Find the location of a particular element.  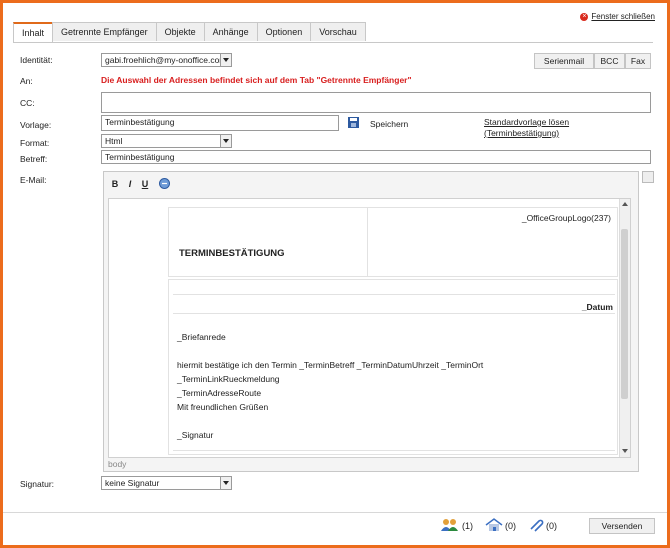

source-code-icon is located at coordinates (164, 184).